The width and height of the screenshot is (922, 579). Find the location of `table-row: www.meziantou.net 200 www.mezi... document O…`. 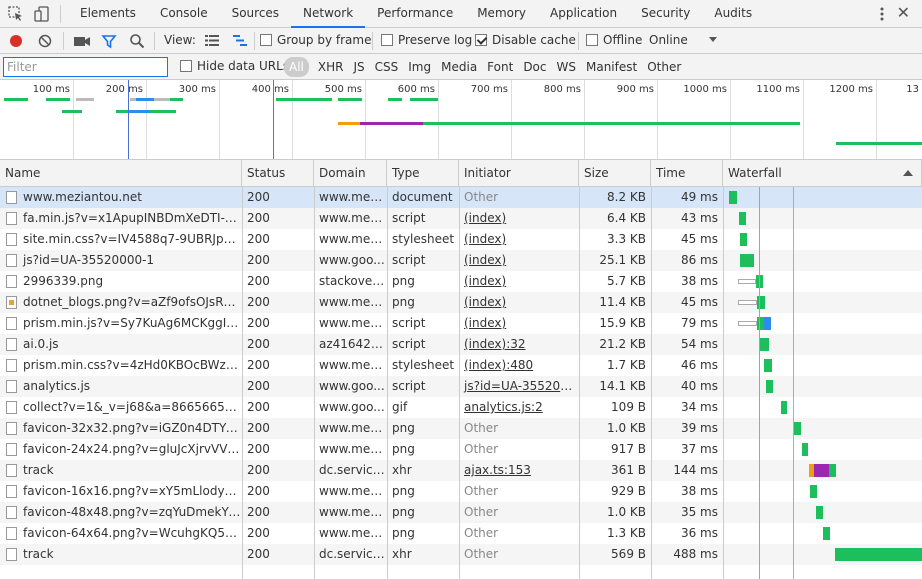

table-row: www.meziantou.net 200 www.mezi... document O… is located at coordinates (461, 197).